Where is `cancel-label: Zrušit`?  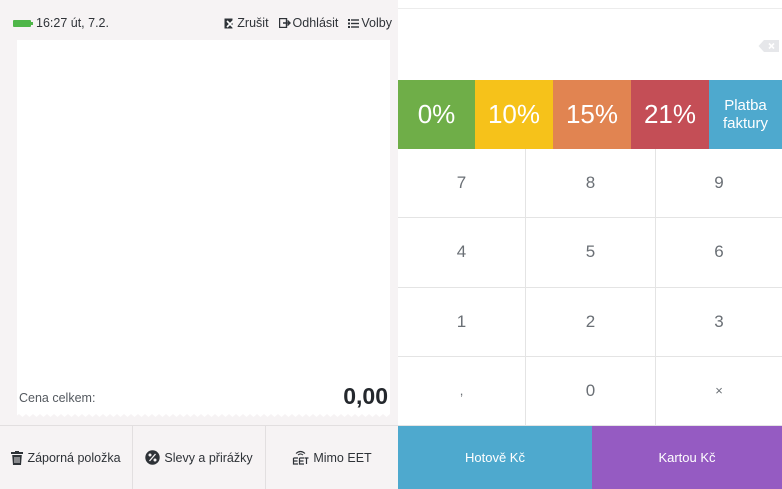
cancel-label: Zrušit is located at coordinates (253, 23).